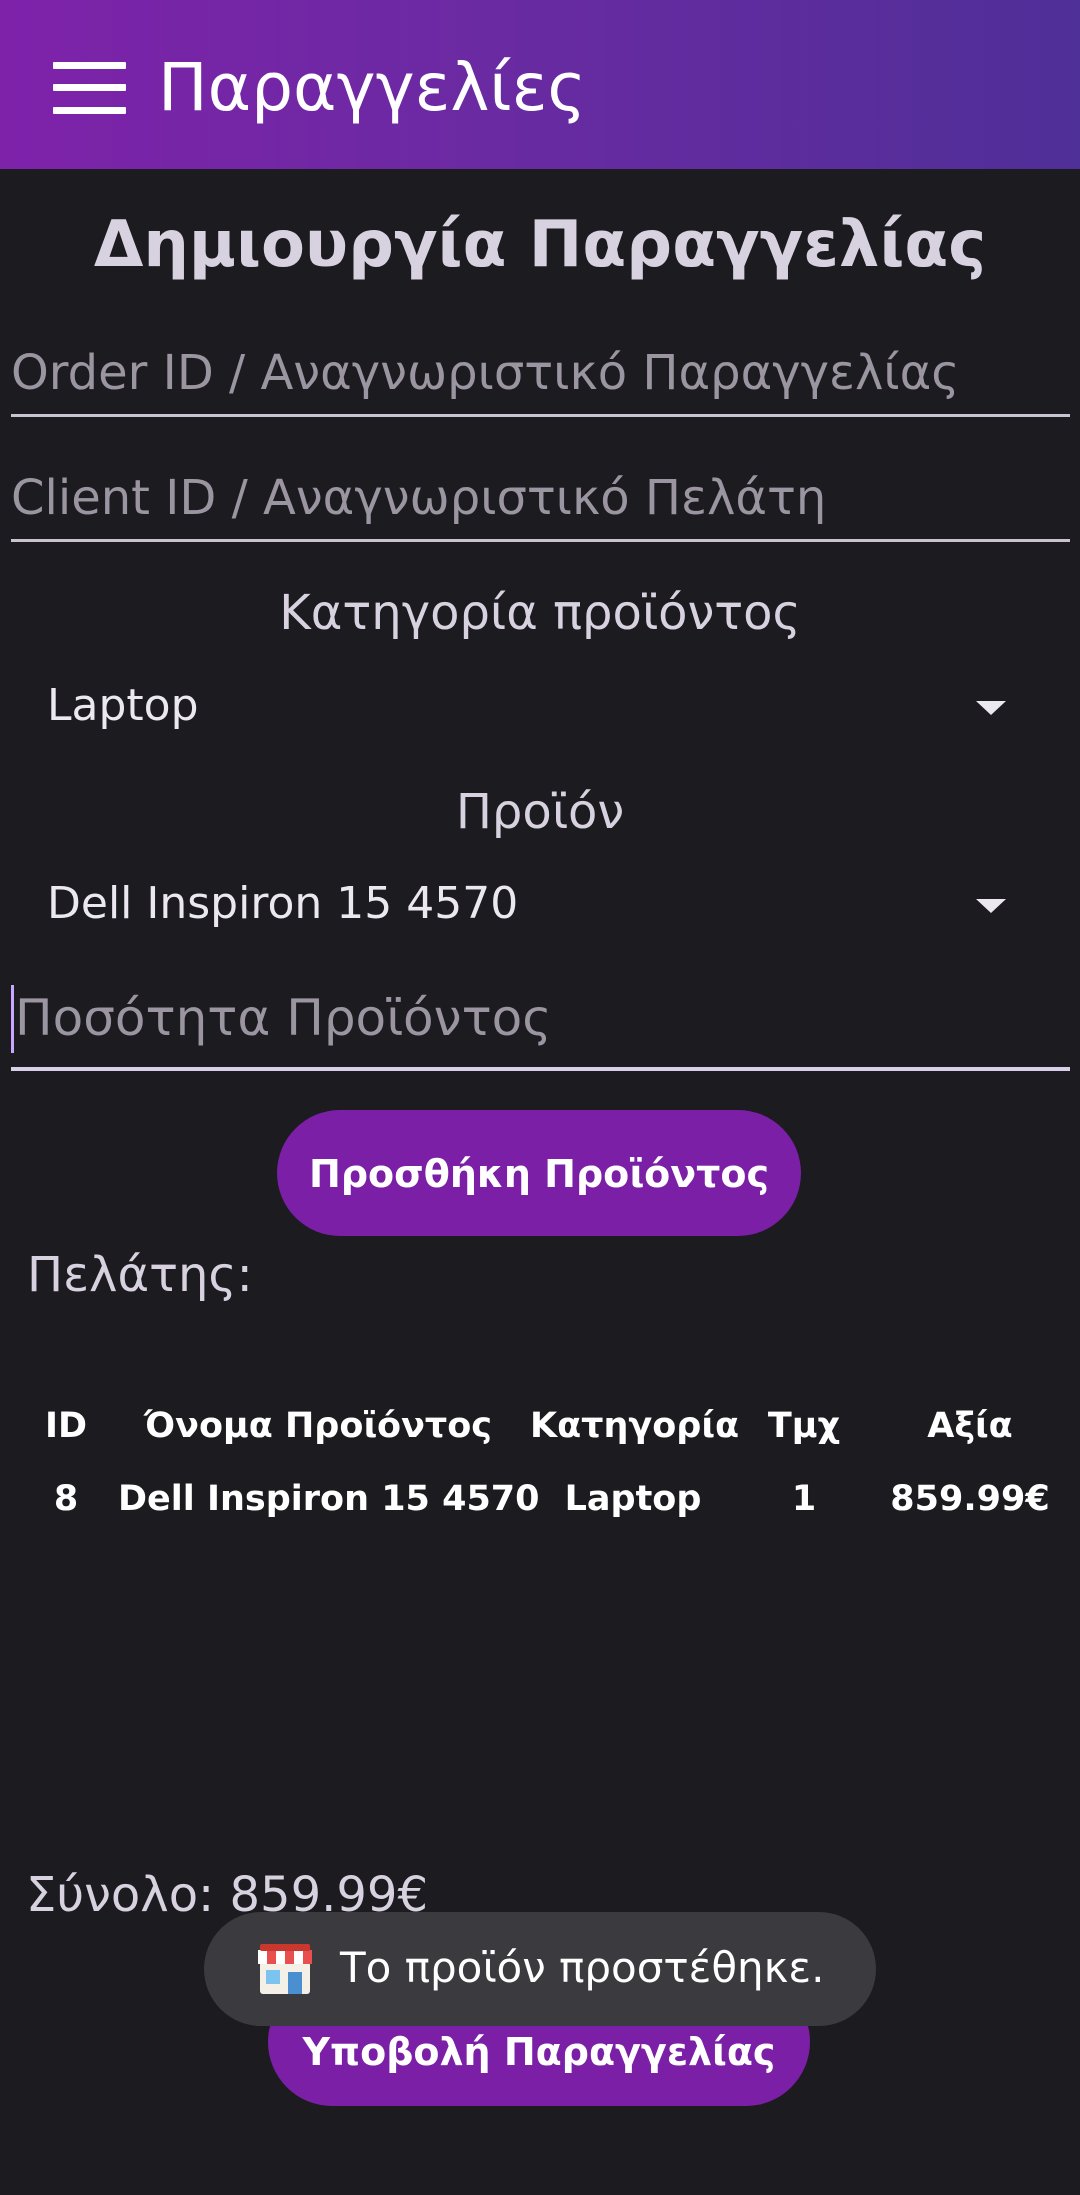 Image resolution: width=1080 pixels, height=2195 pixels. What do you see at coordinates (540, 706) in the screenshot?
I see `category-dropdown: Laptop` at bounding box center [540, 706].